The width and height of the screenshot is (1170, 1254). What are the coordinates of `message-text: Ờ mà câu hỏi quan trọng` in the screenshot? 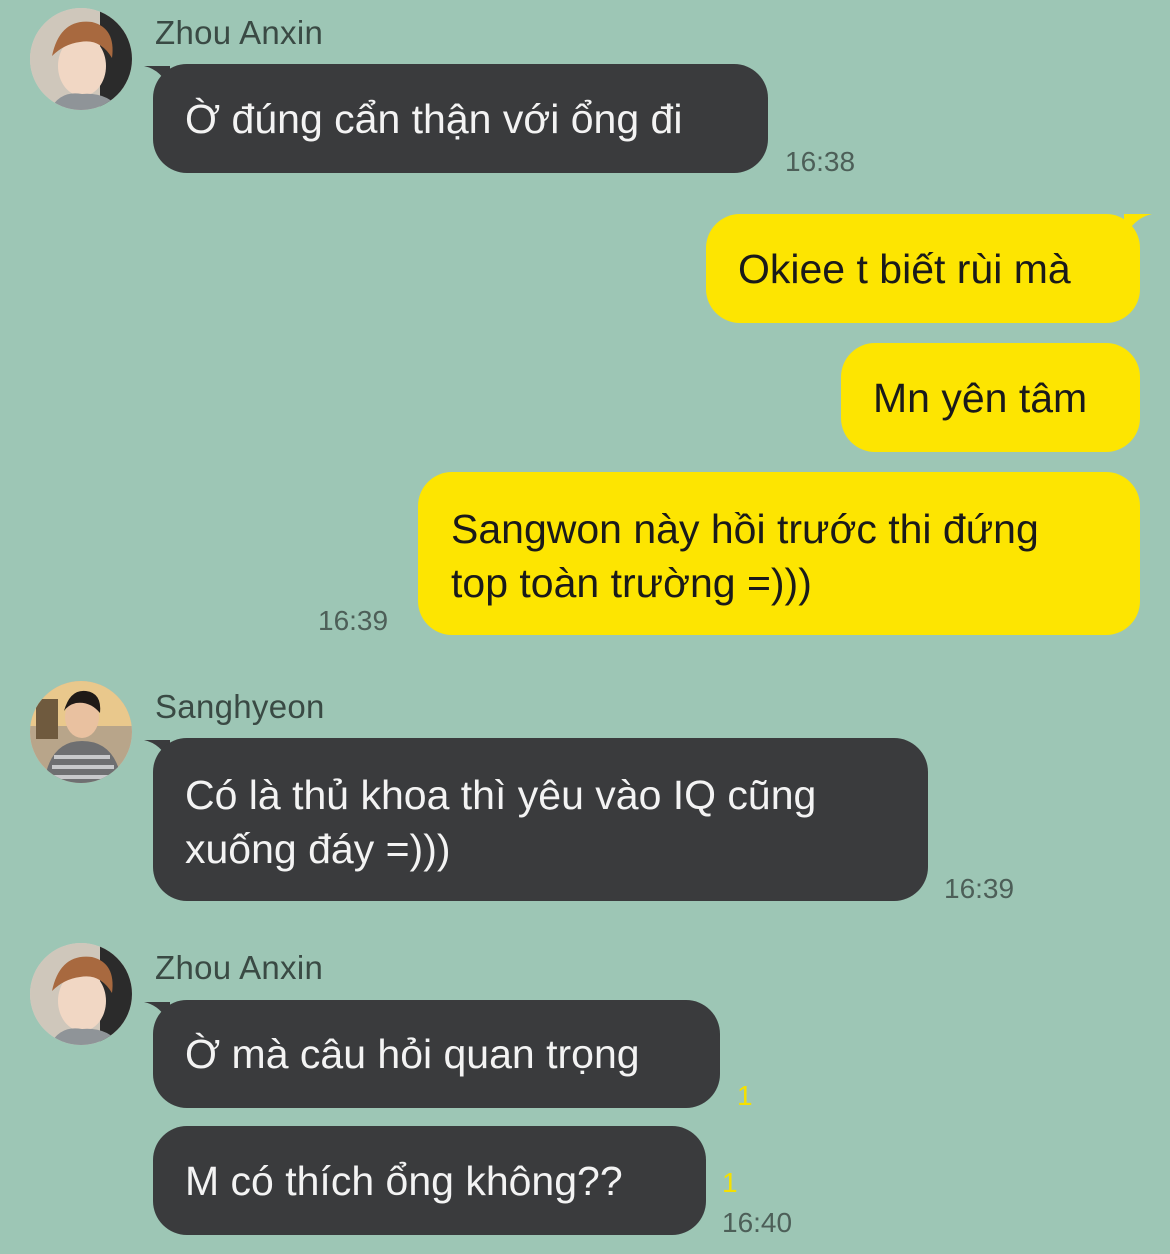 It's located at (412, 1054).